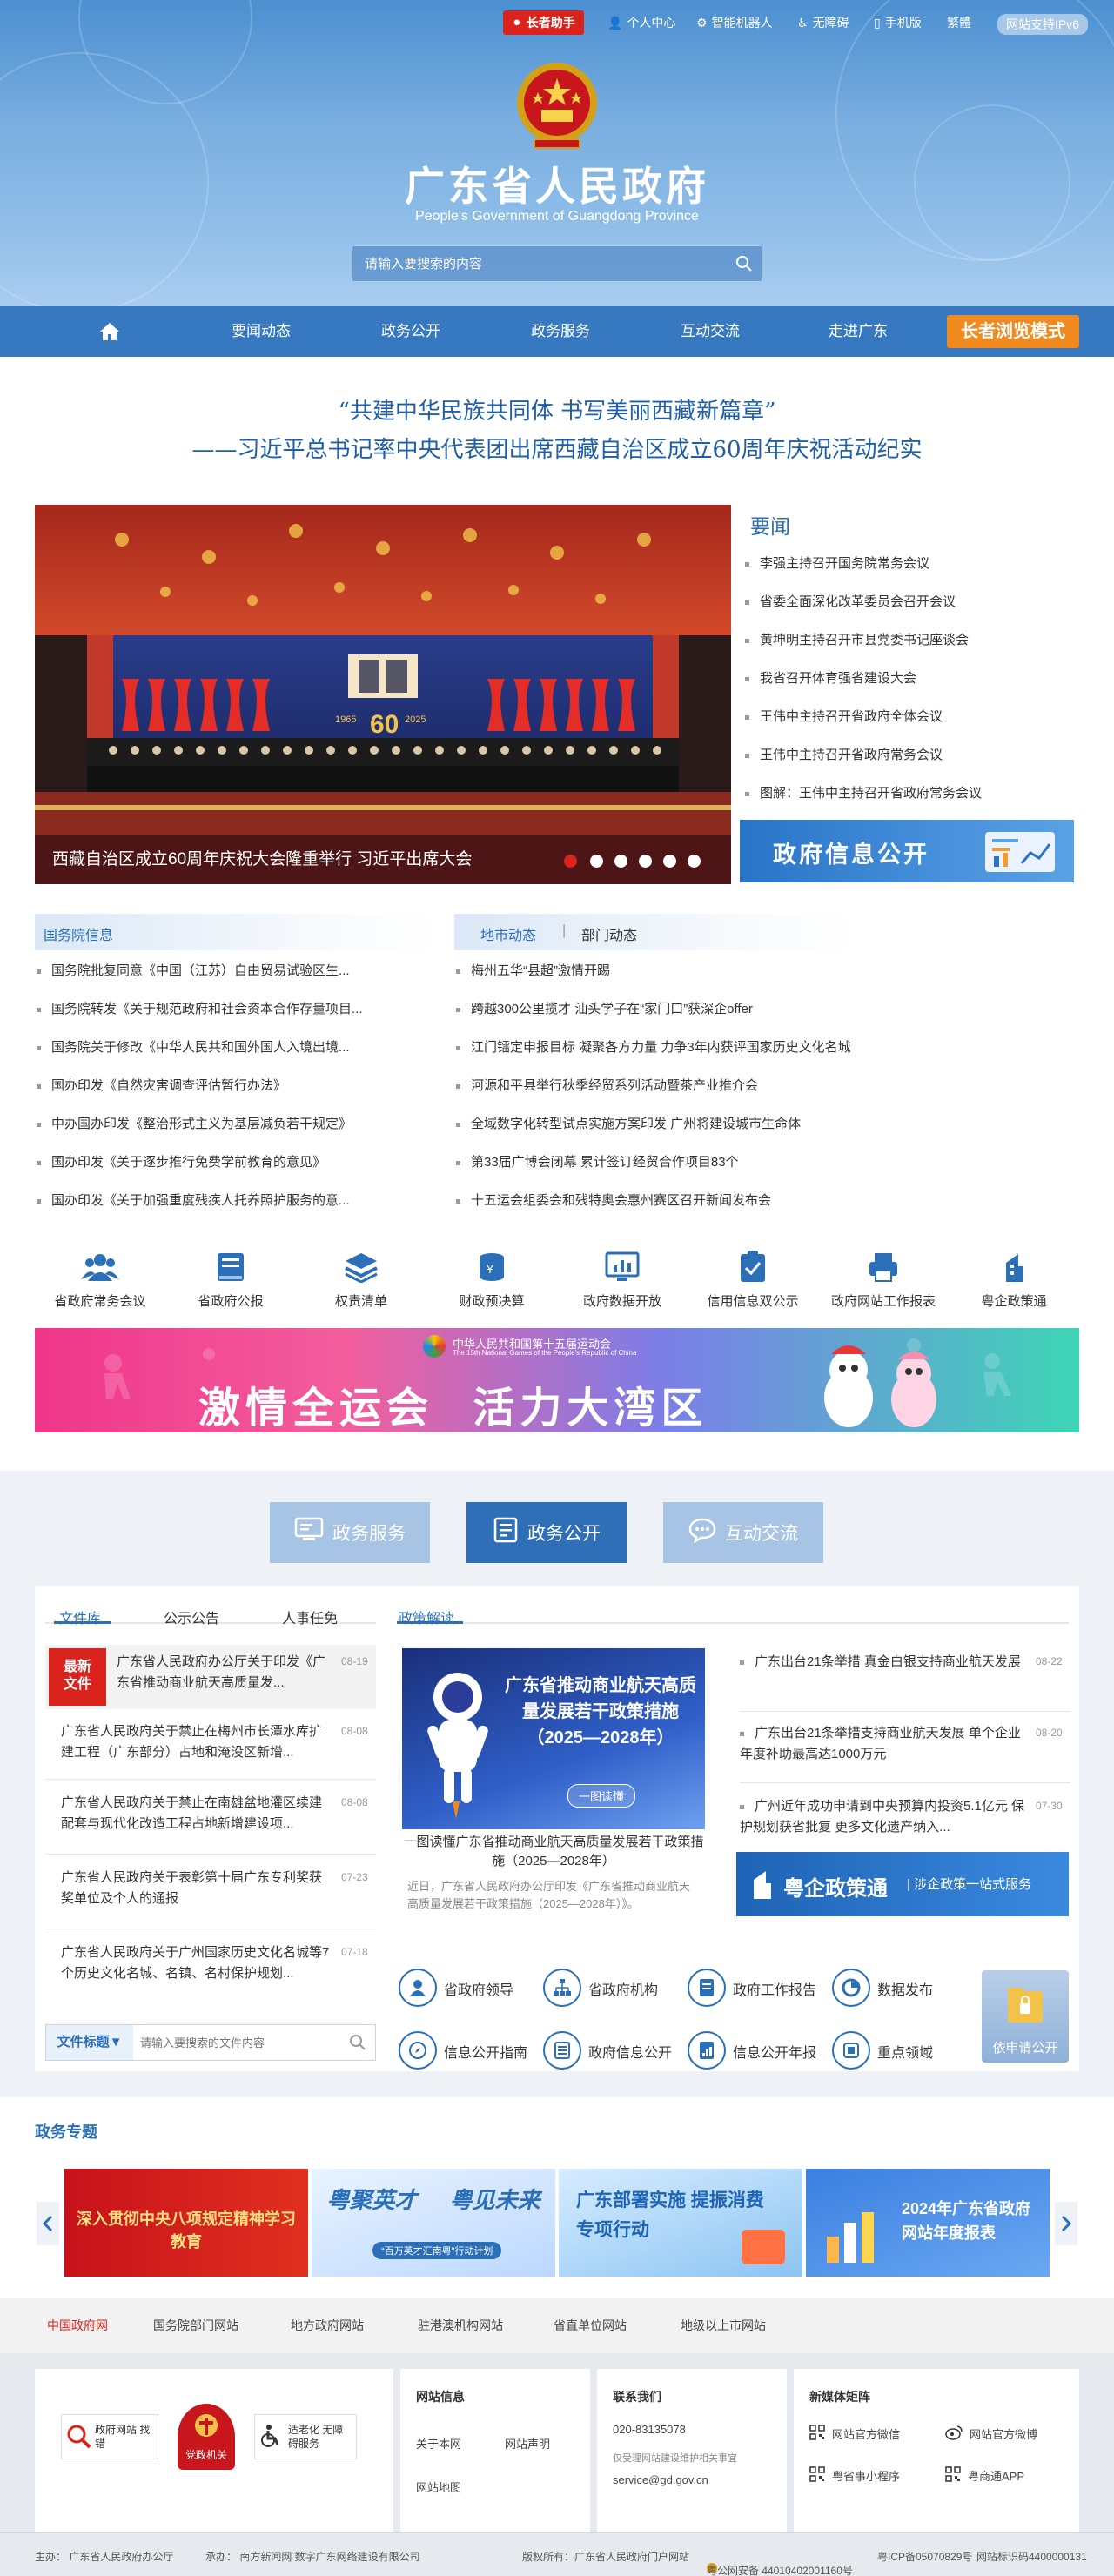  What do you see at coordinates (681, 2223) in the screenshot?
I see `topic-banner-consumption: 广东部署实施 提振消费专项行动` at bounding box center [681, 2223].